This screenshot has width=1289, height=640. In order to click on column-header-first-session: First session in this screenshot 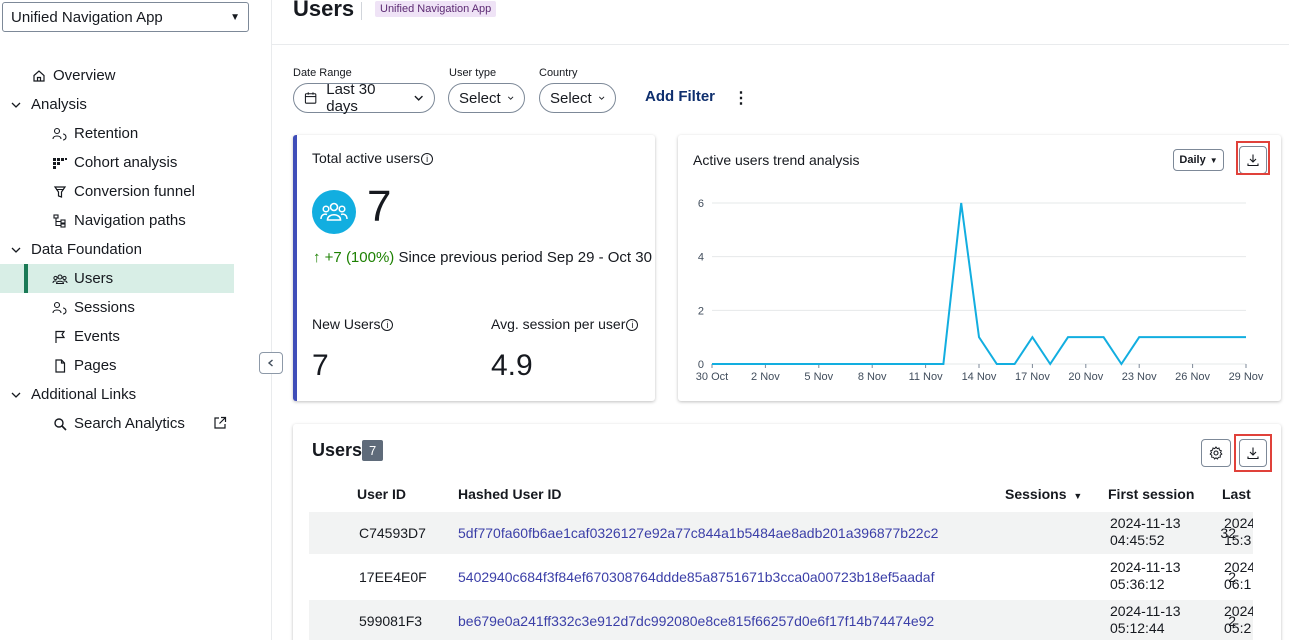, I will do `click(1151, 494)`.